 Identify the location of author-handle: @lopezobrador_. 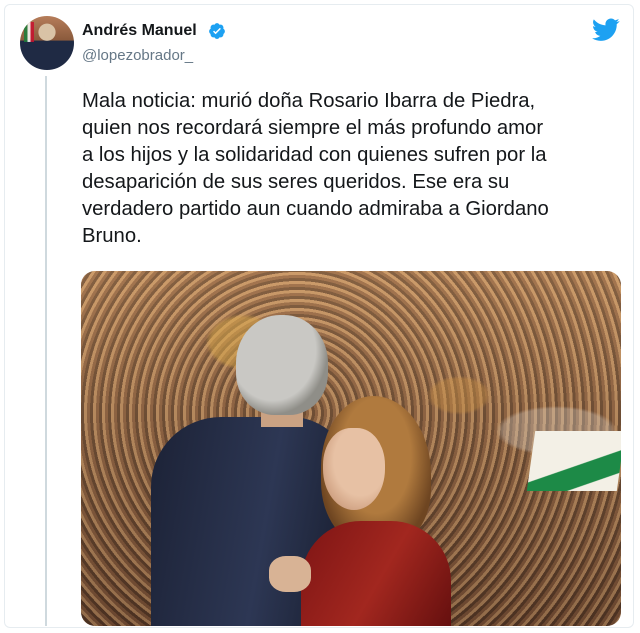
(137, 55).